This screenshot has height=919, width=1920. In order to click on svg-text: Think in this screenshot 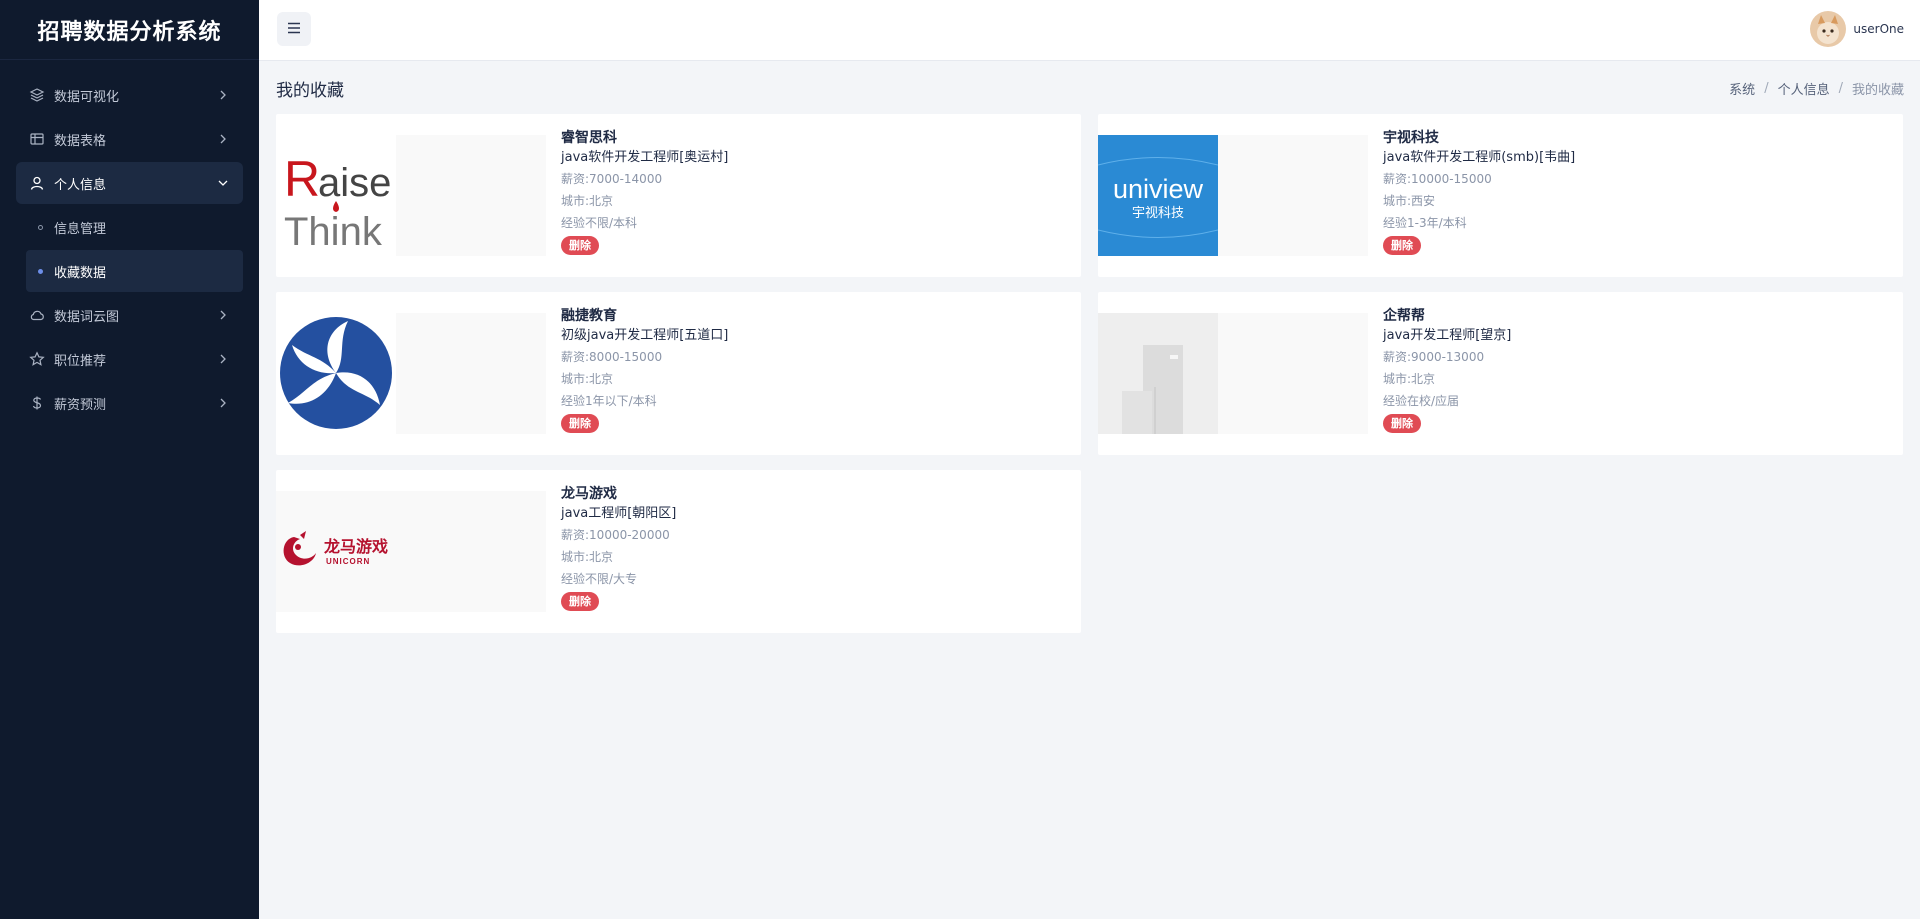, I will do `click(333, 232)`.